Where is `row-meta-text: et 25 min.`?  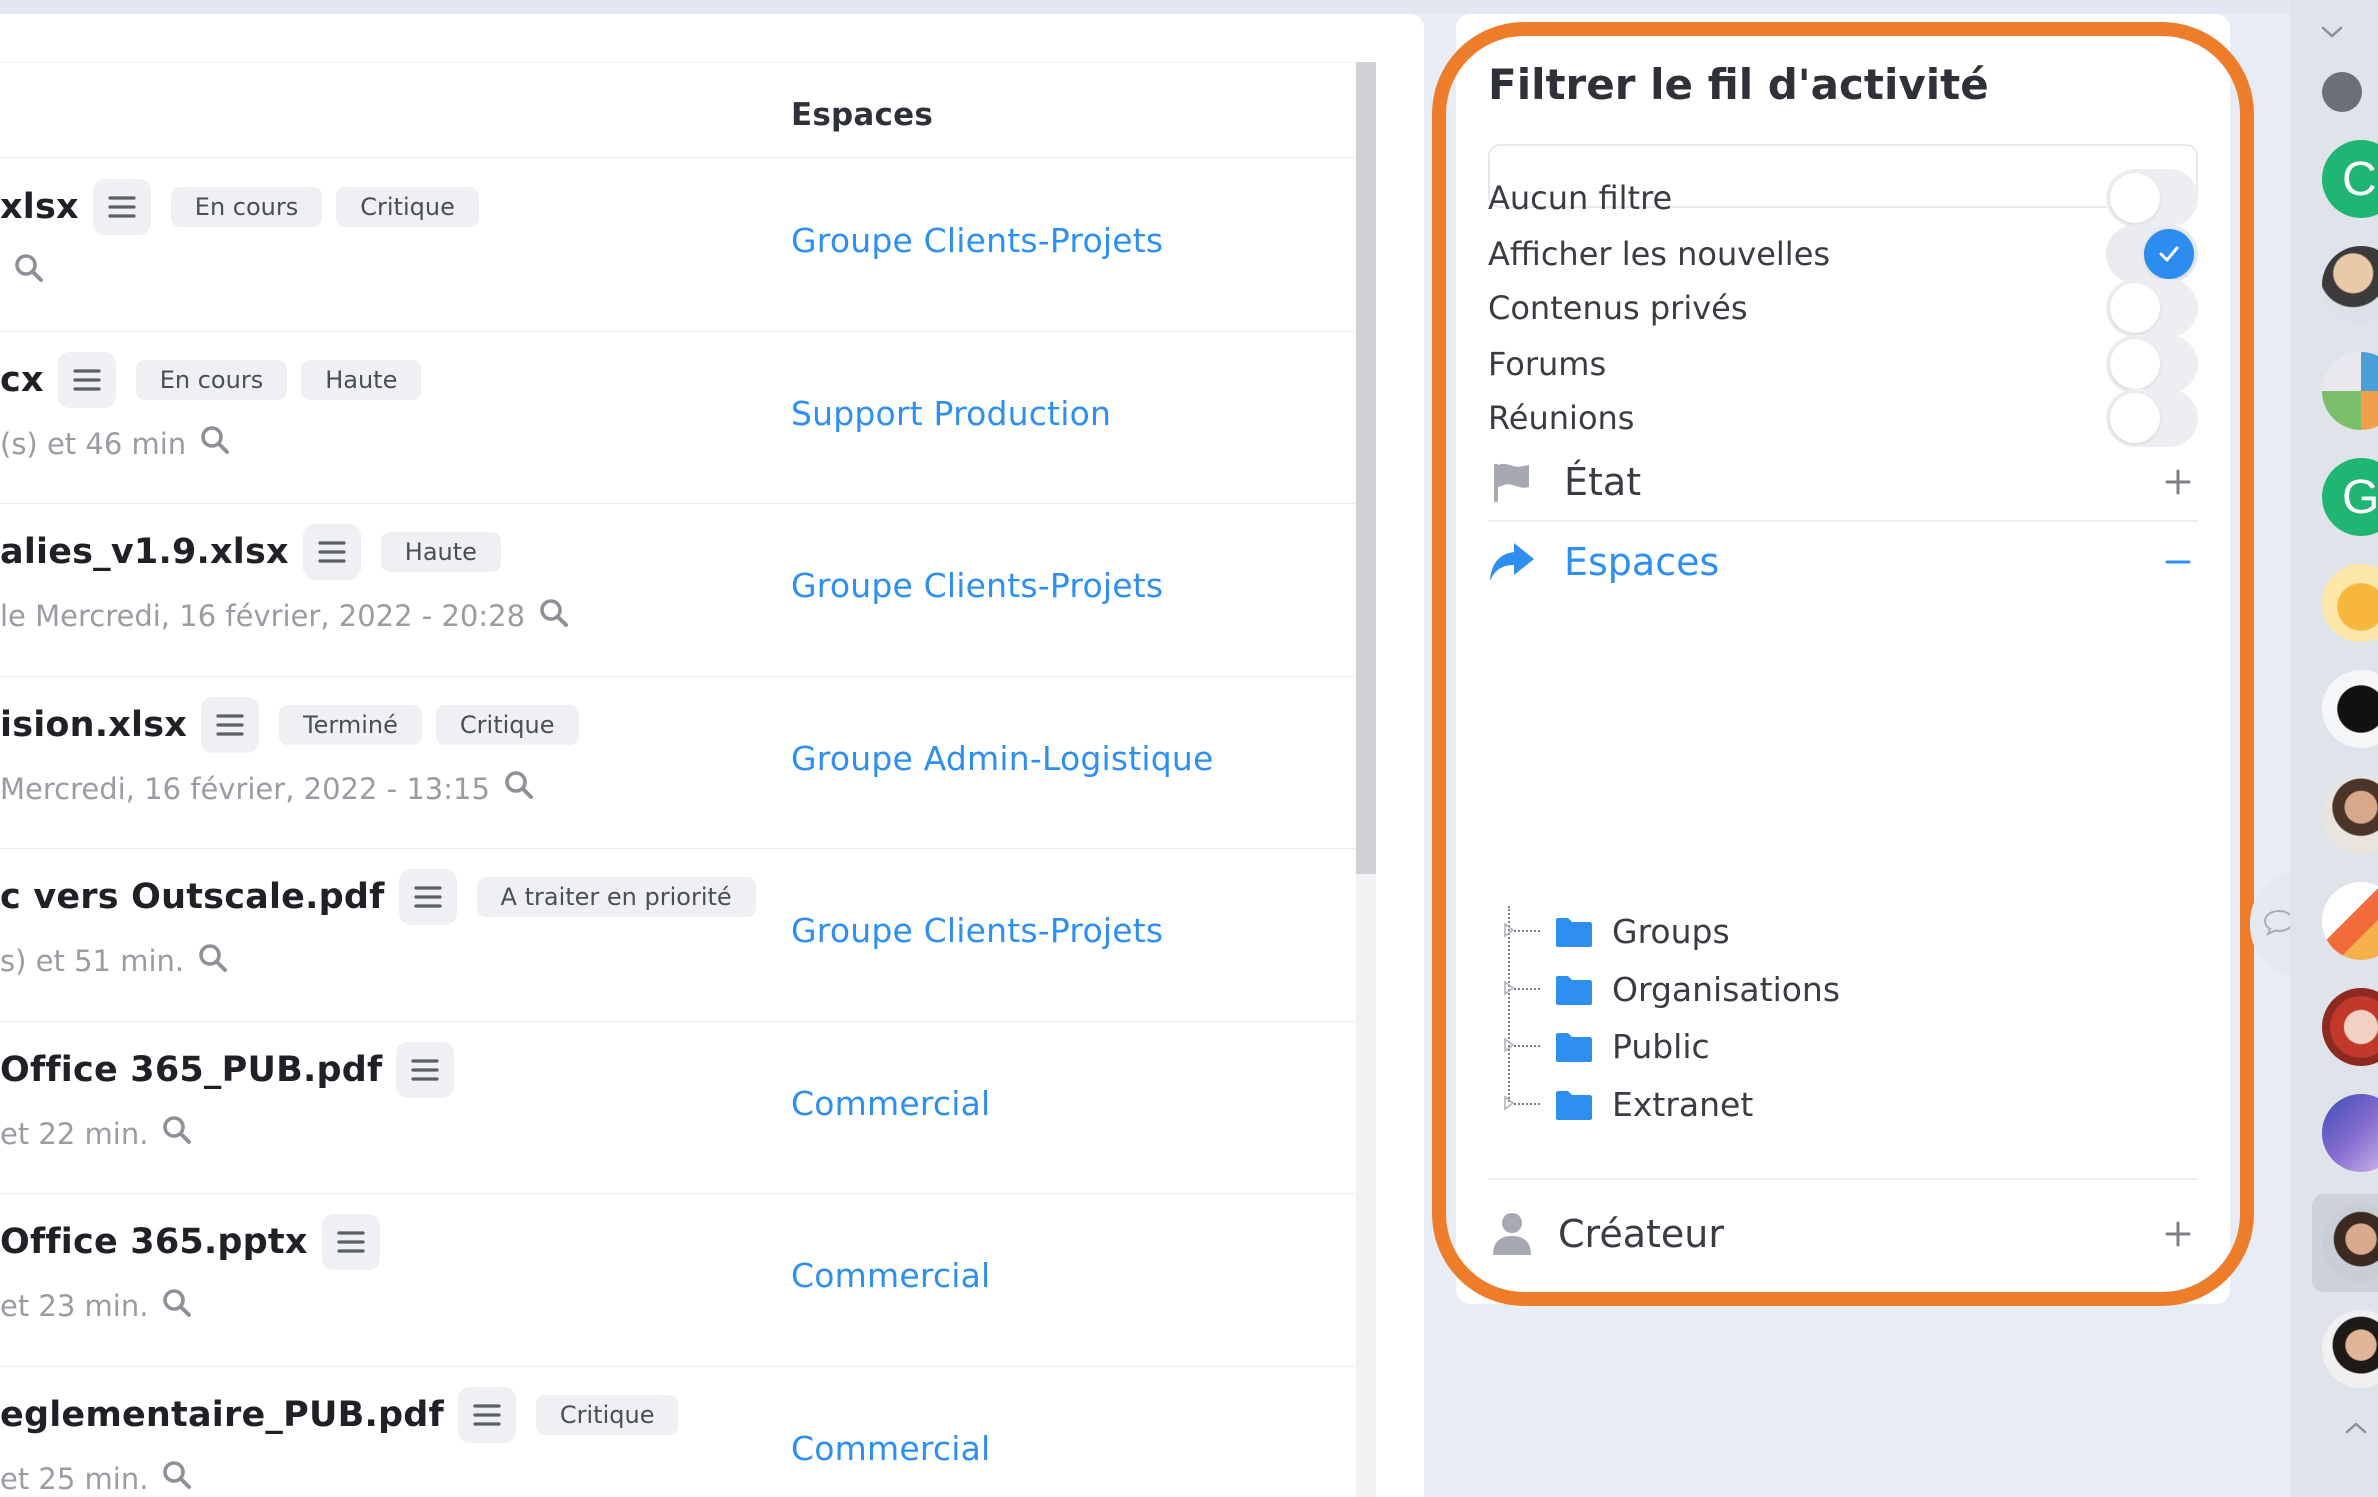
row-meta-text: et 25 min. is located at coordinates (74, 1478).